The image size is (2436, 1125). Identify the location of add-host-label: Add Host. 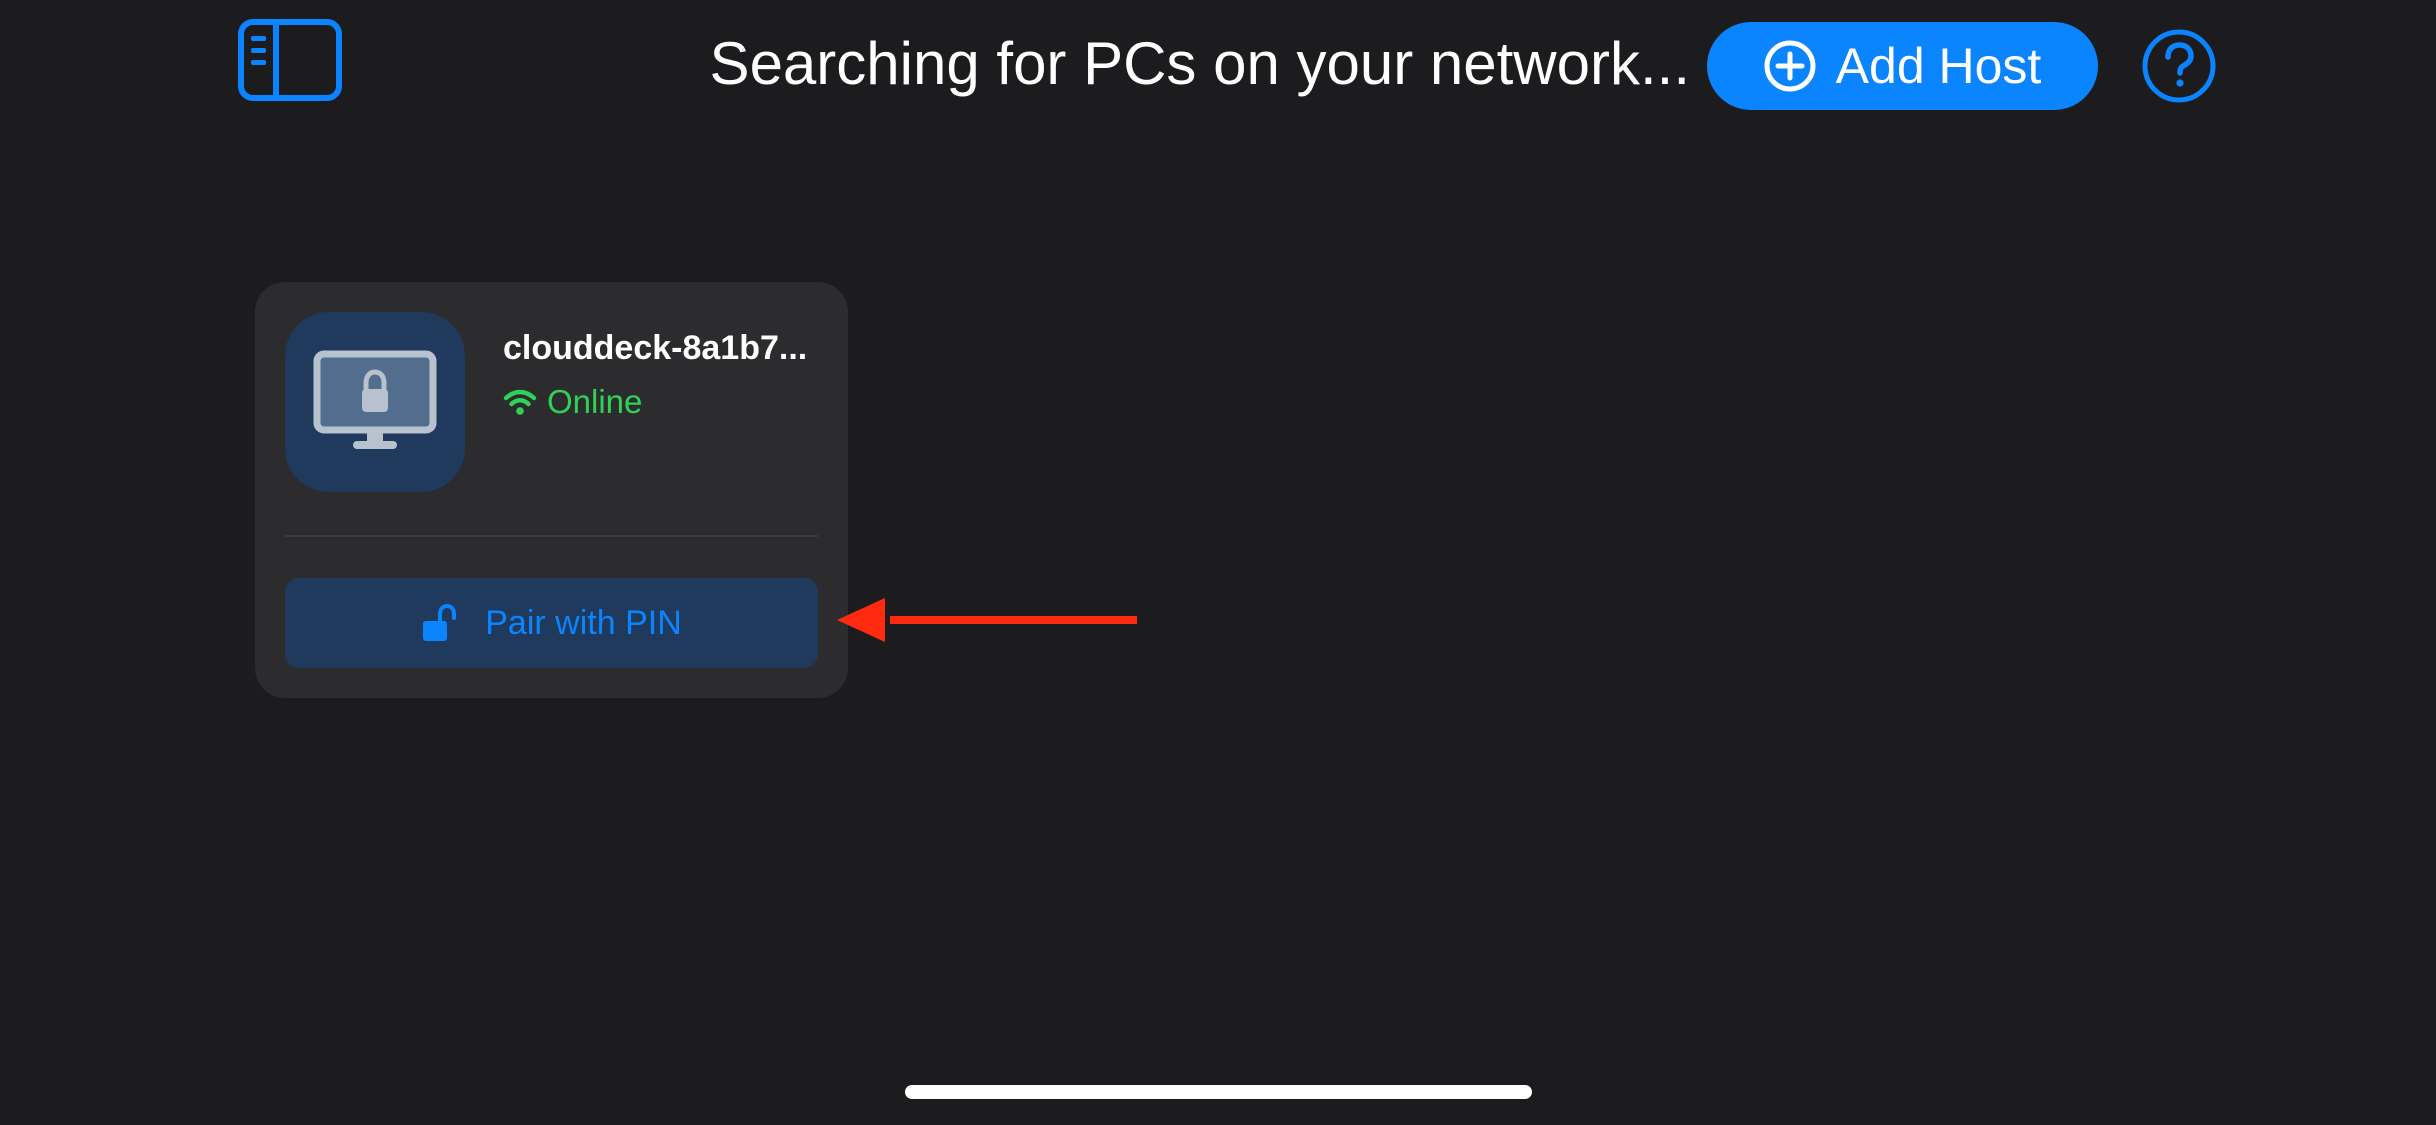
(1938, 66).